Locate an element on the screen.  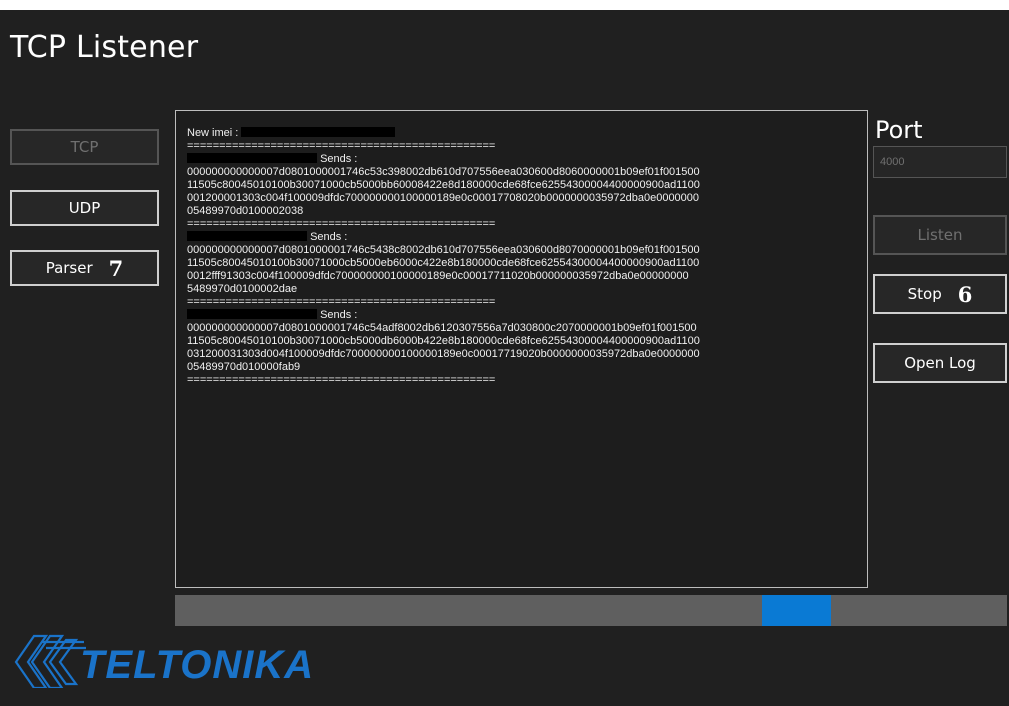
udp-button: UDP is located at coordinates (84, 208).